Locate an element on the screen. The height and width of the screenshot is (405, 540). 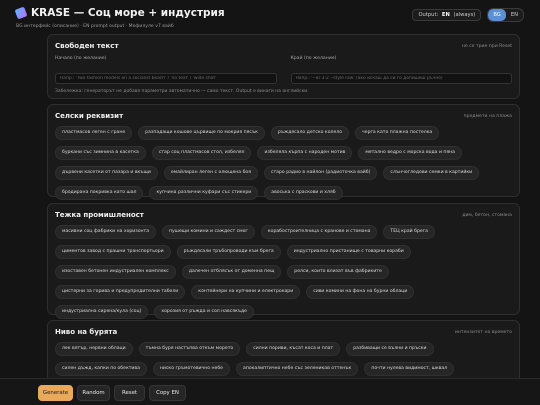
pencil-icon is located at coordinates (21, 13).